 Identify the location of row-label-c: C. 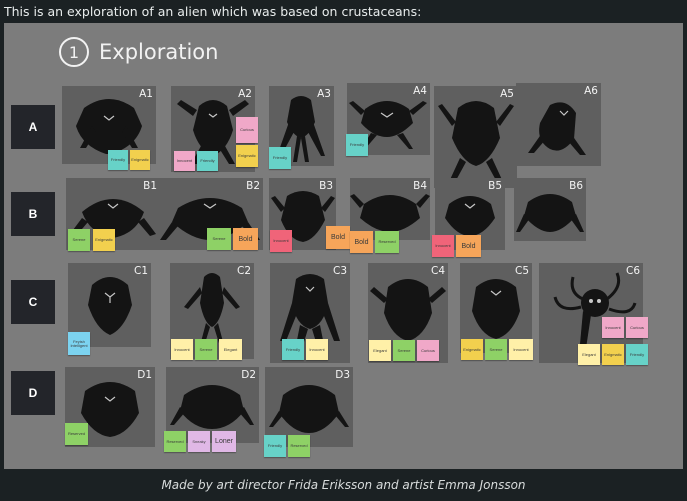
(33, 302).